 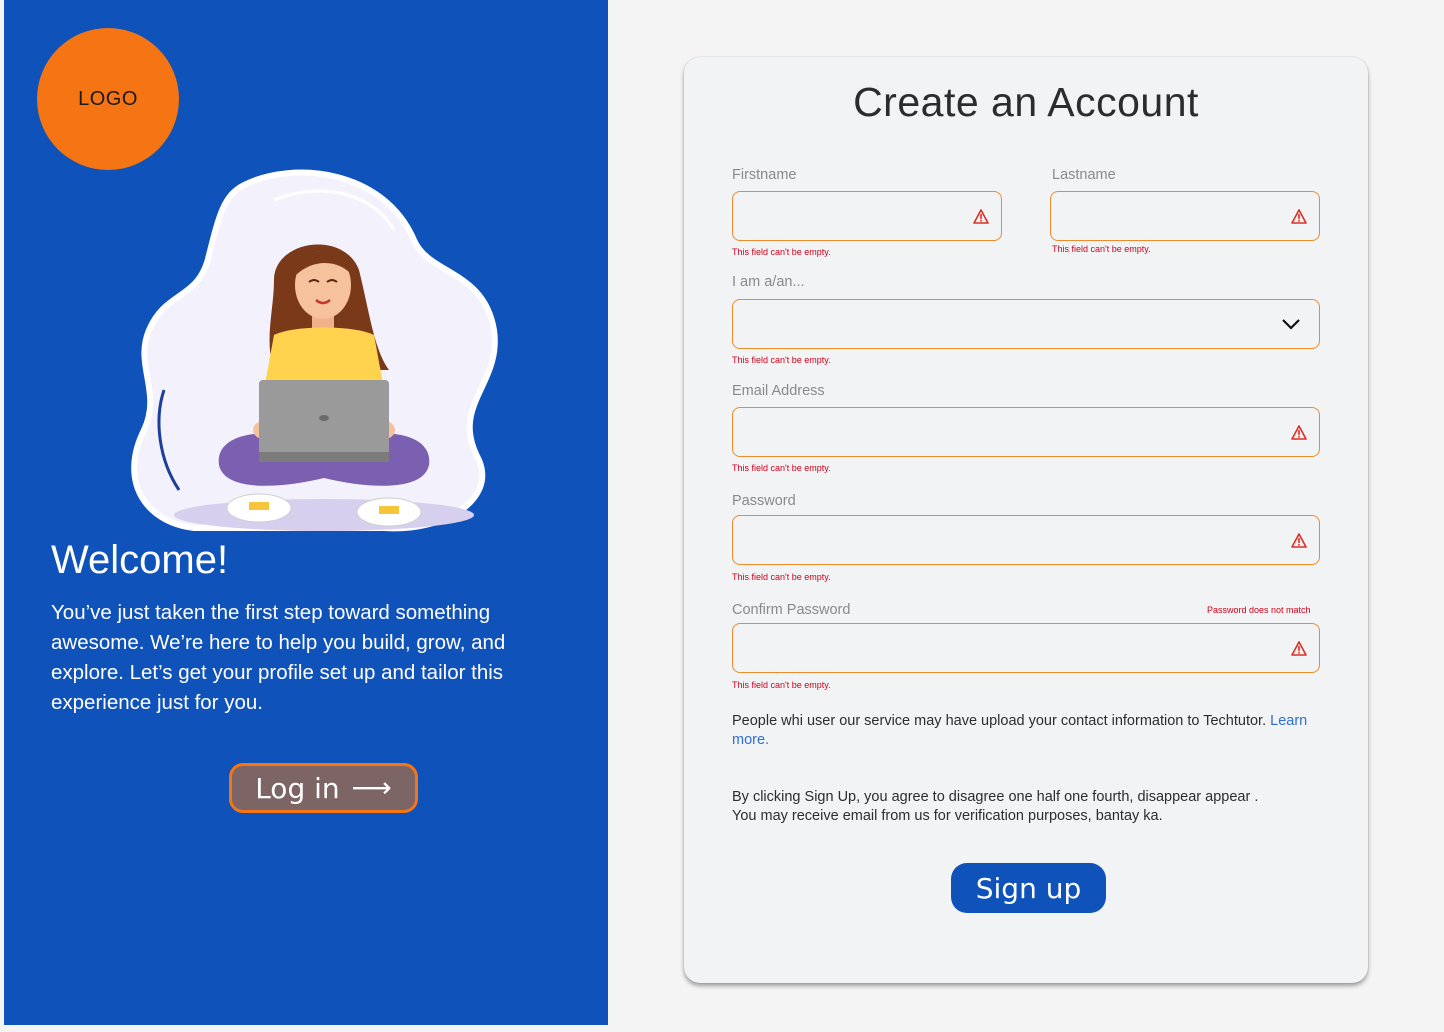 I want to click on role-dropdown, so click(x=1026, y=324).